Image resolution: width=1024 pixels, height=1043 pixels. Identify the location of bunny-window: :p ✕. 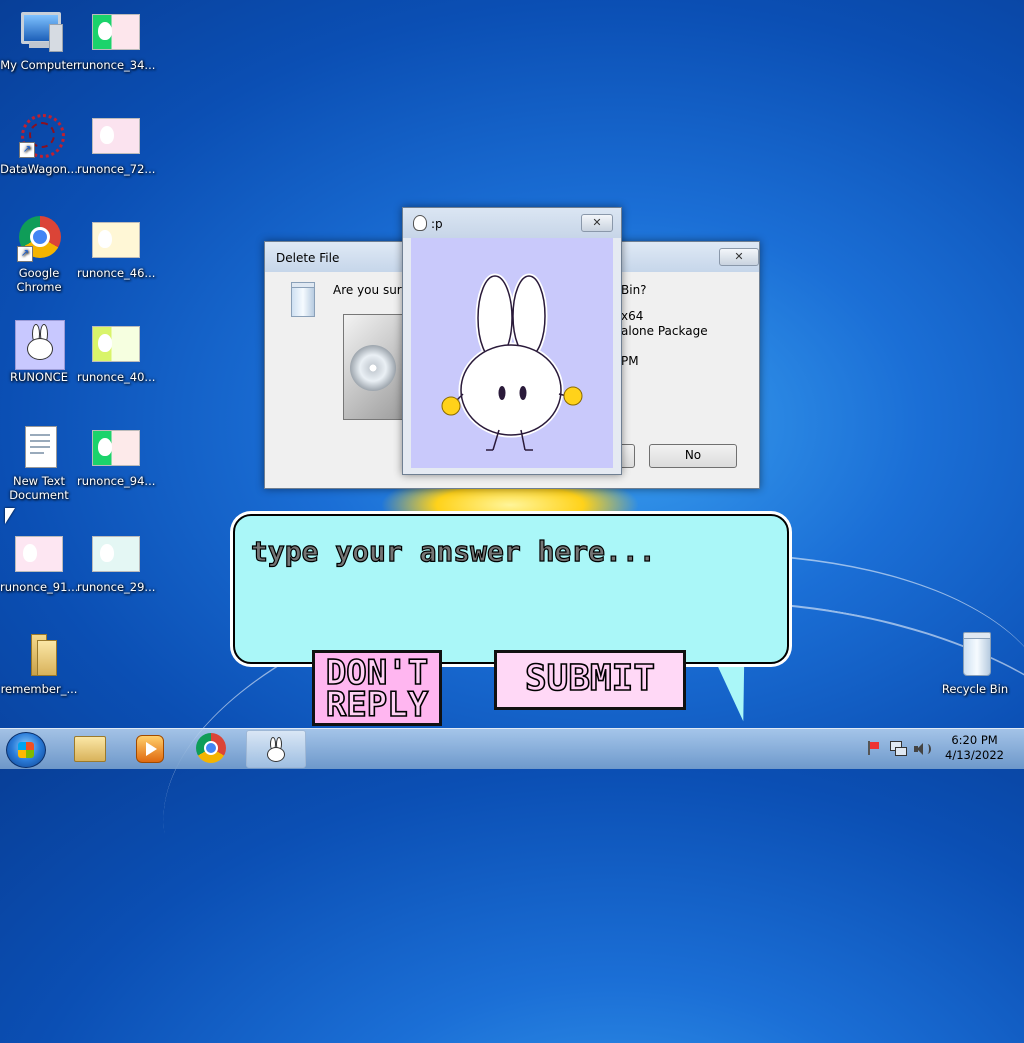
(512, 341).